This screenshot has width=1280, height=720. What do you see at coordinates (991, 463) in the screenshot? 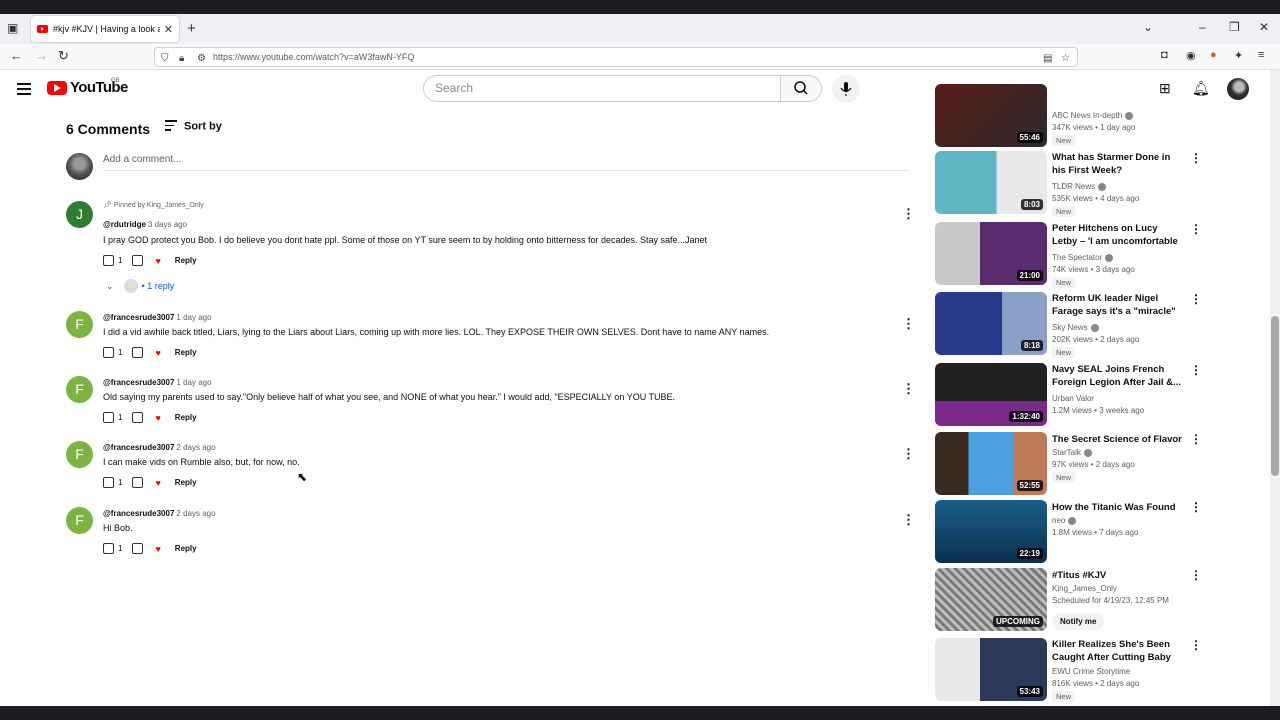
I see `video-thumbnail: 52:55` at bounding box center [991, 463].